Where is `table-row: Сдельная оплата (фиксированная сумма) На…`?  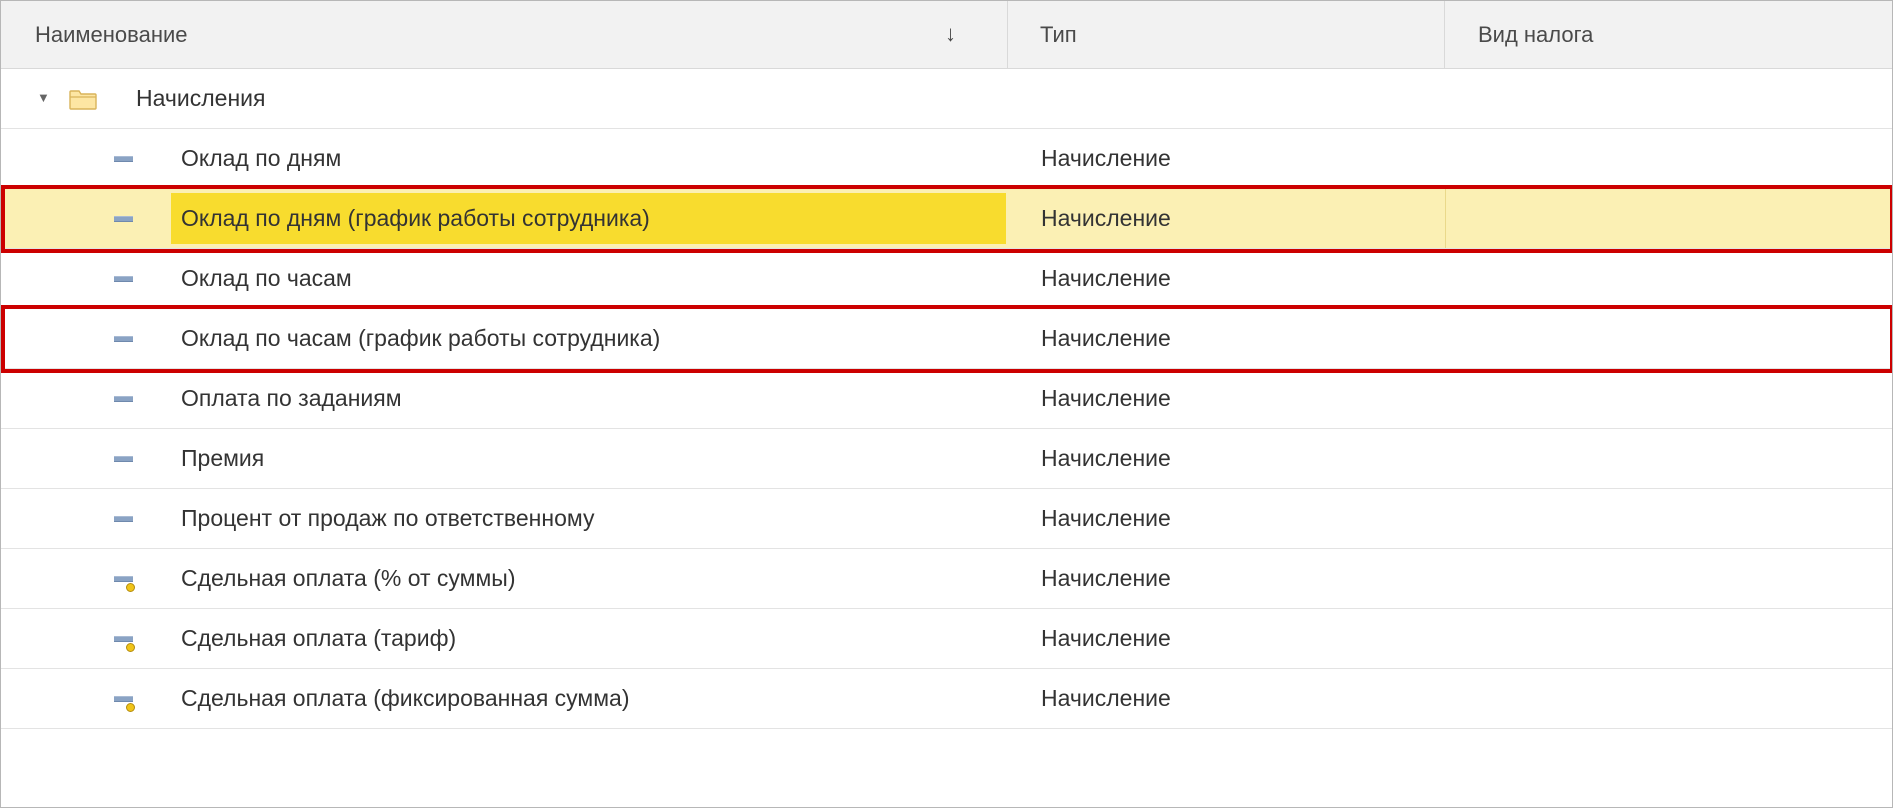
table-row: Сдельная оплата (фиксированная сумма) На… is located at coordinates (946, 699).